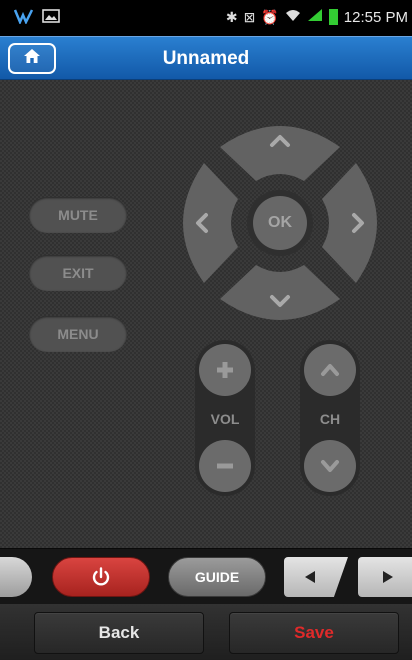  I want to click on status-bar: ✱ ⊠ ⏰ 12:55 PM, so click(206, 18).